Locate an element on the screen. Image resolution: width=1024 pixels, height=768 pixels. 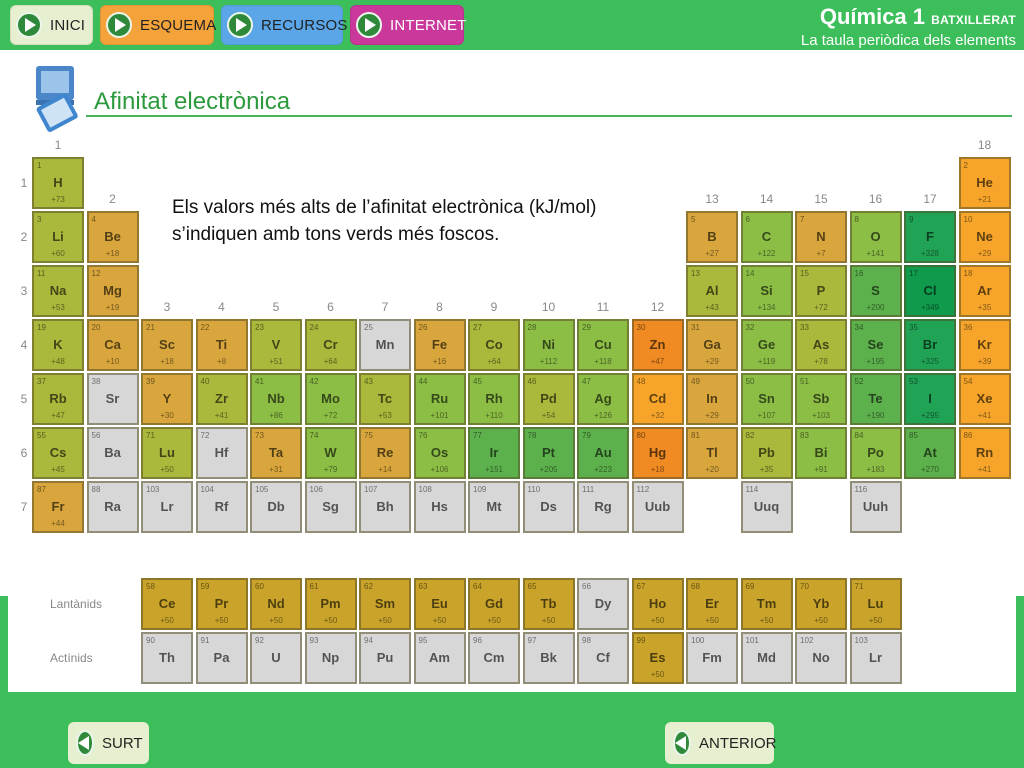
element-symbol: Db is located at coordinates (276, 506).